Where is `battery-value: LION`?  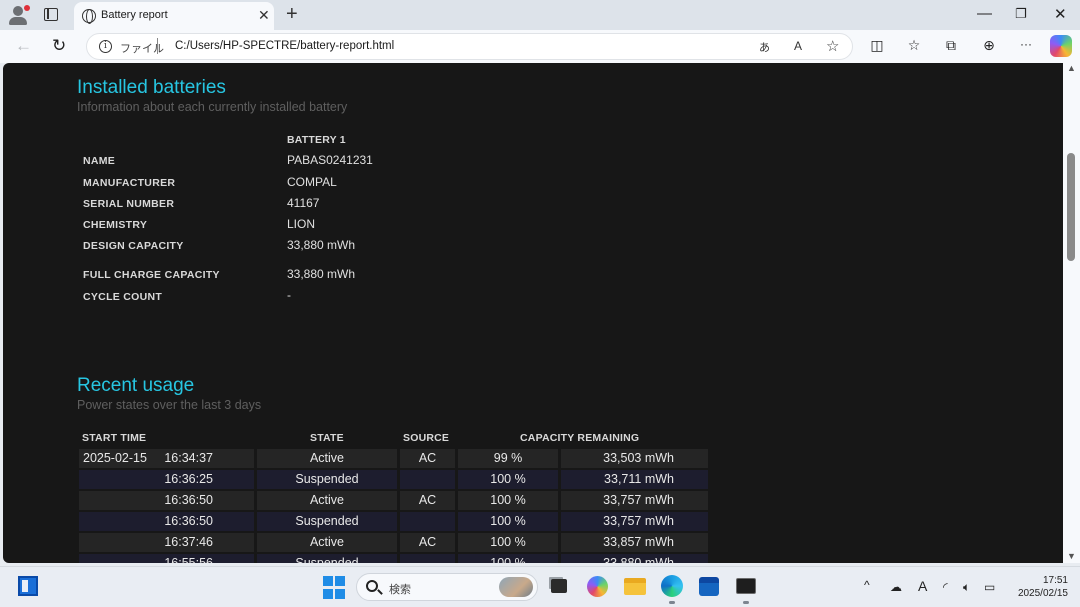
battery-value: LION is located at coordinates (301, 224).